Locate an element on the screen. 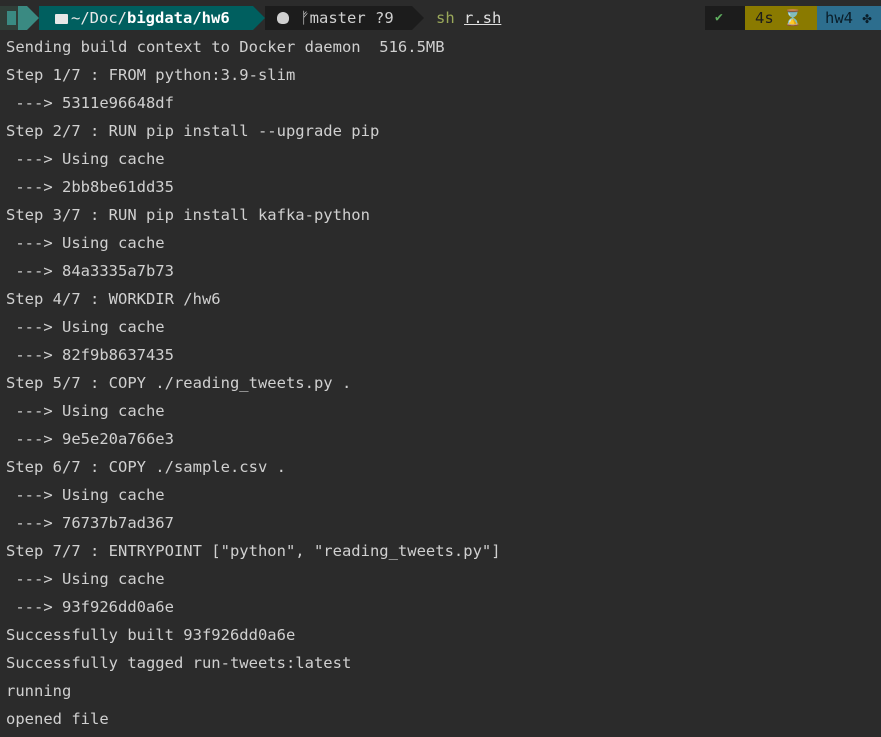  command-name: sh is located at coordinates (445, 18).